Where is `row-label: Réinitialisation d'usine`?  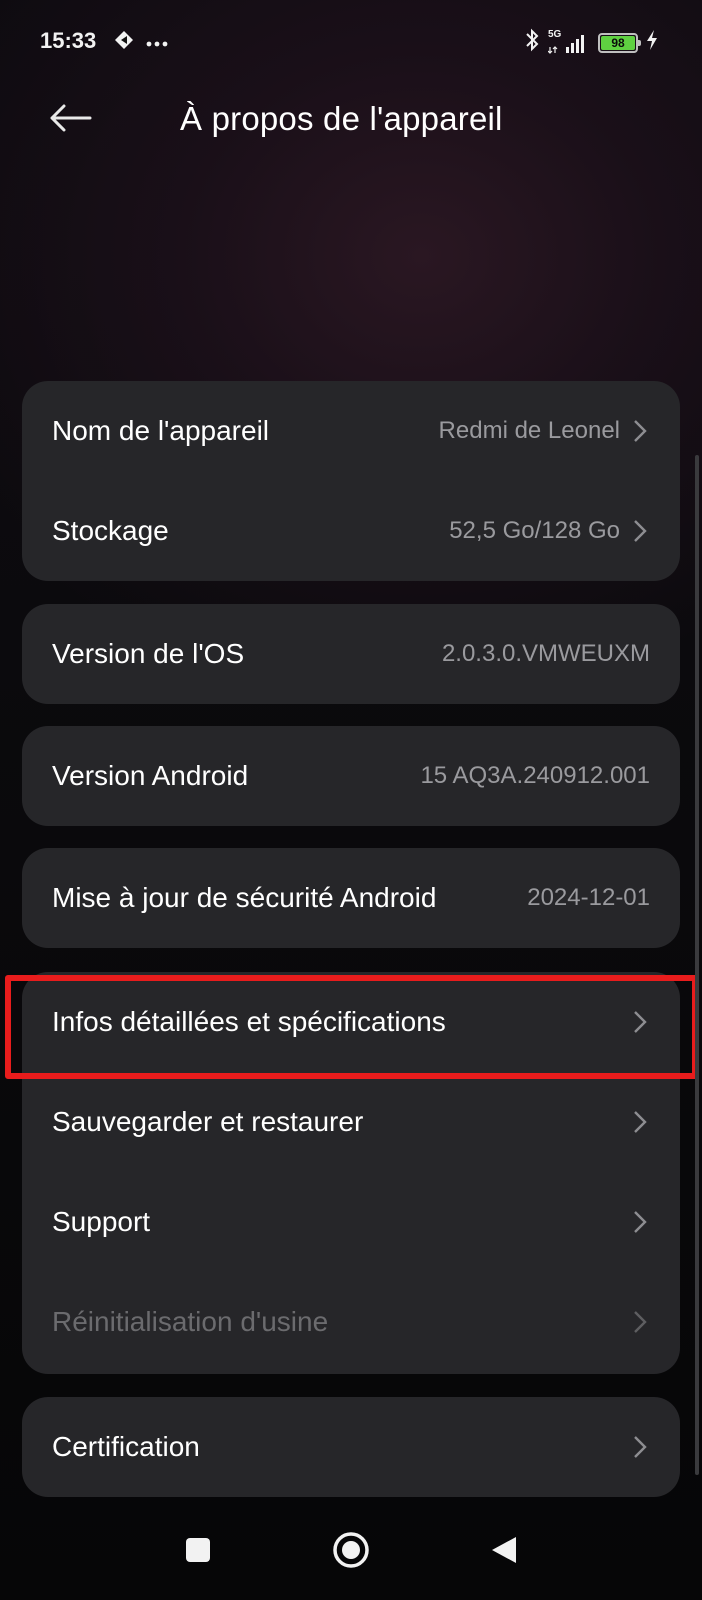 row-label: Réinitialisation d'usine is located at coordinates (190, 1321).